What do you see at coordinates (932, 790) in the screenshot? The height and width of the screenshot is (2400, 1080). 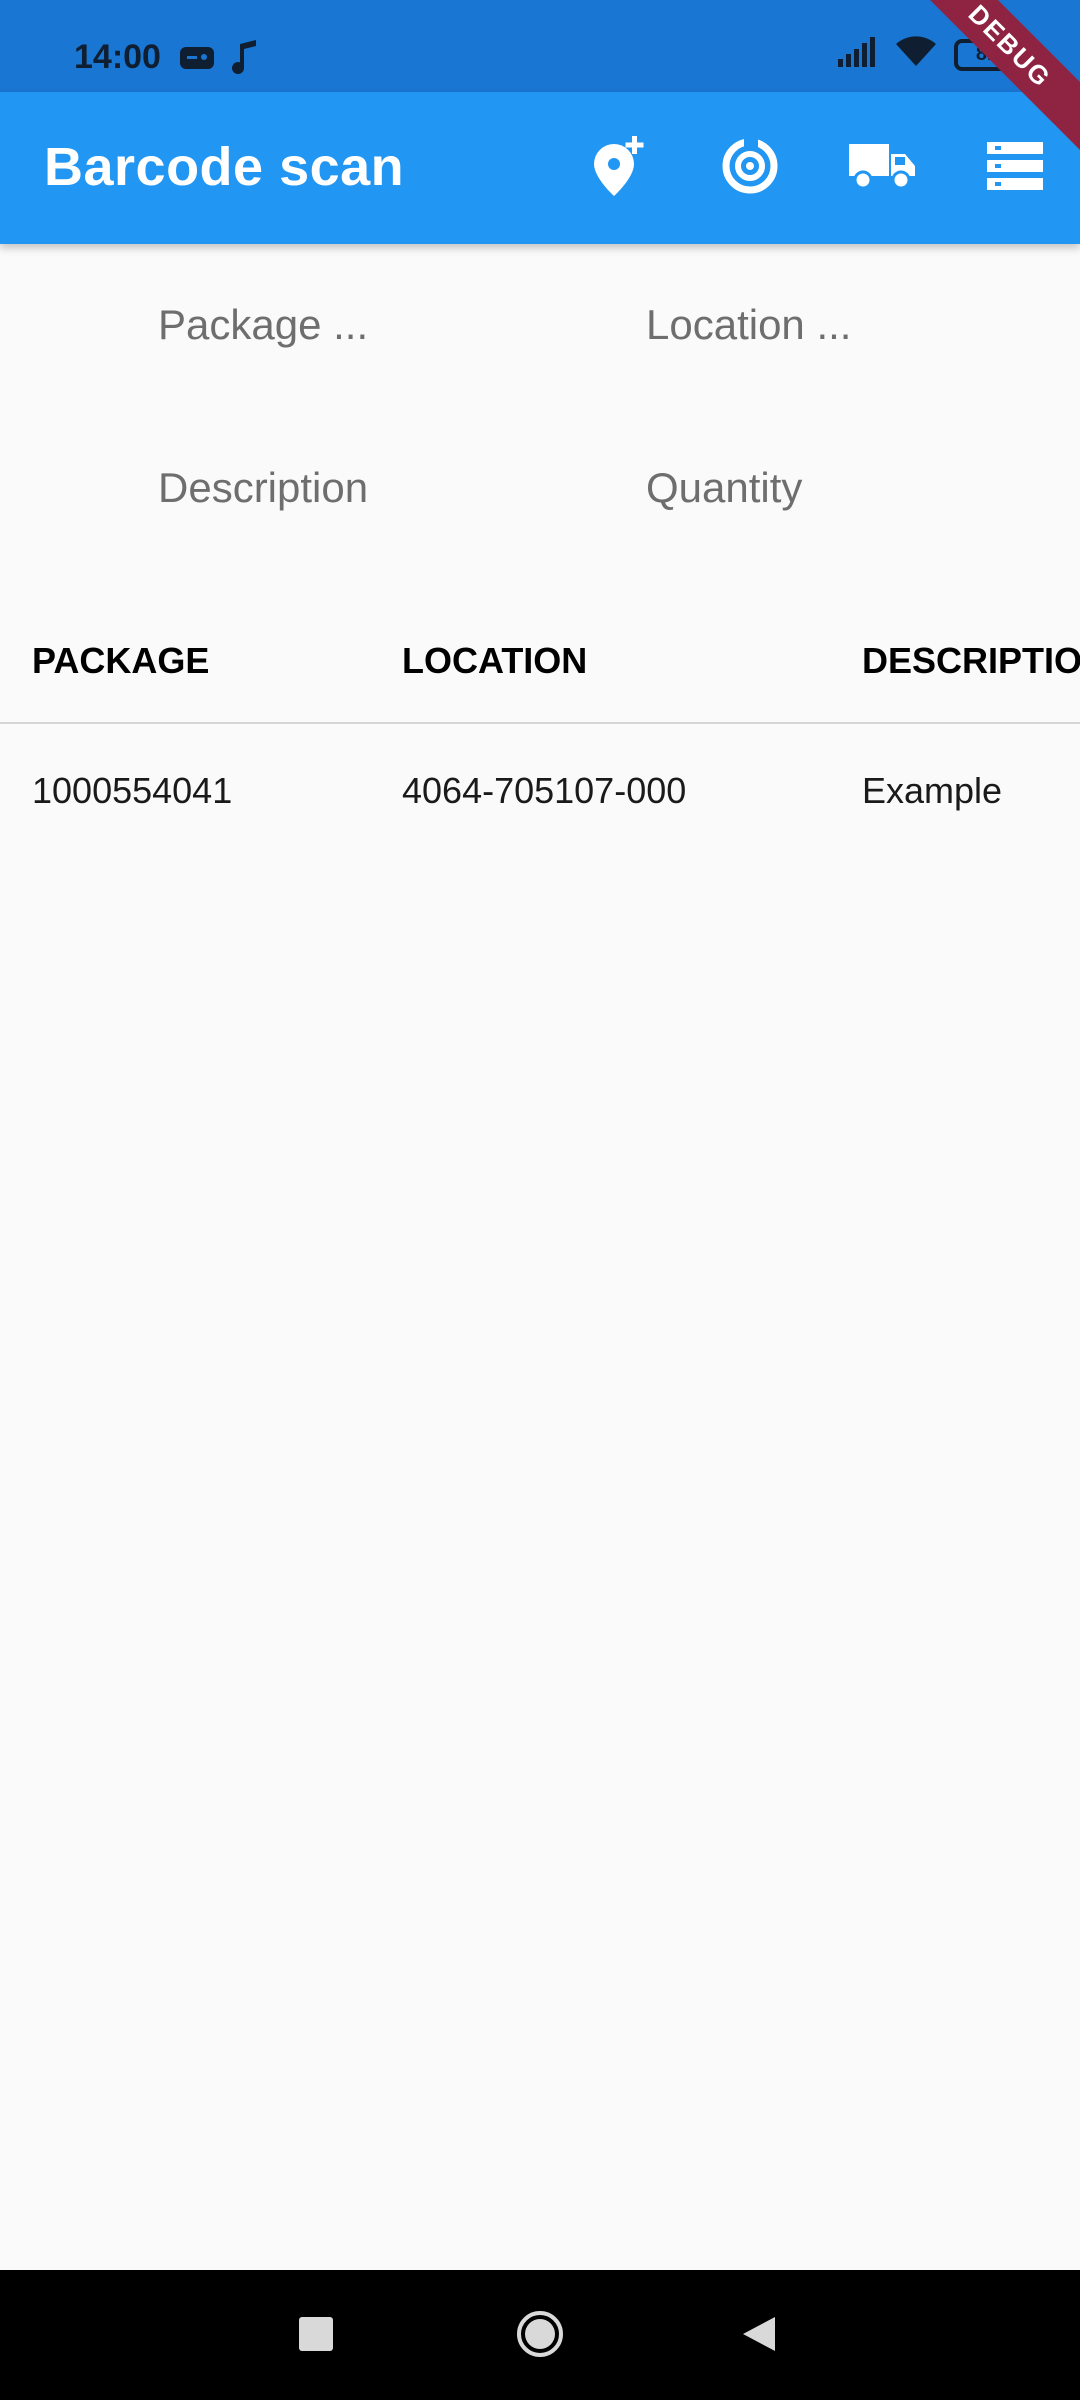 I see `cell-description: Example` at bounding box center [932, 790].